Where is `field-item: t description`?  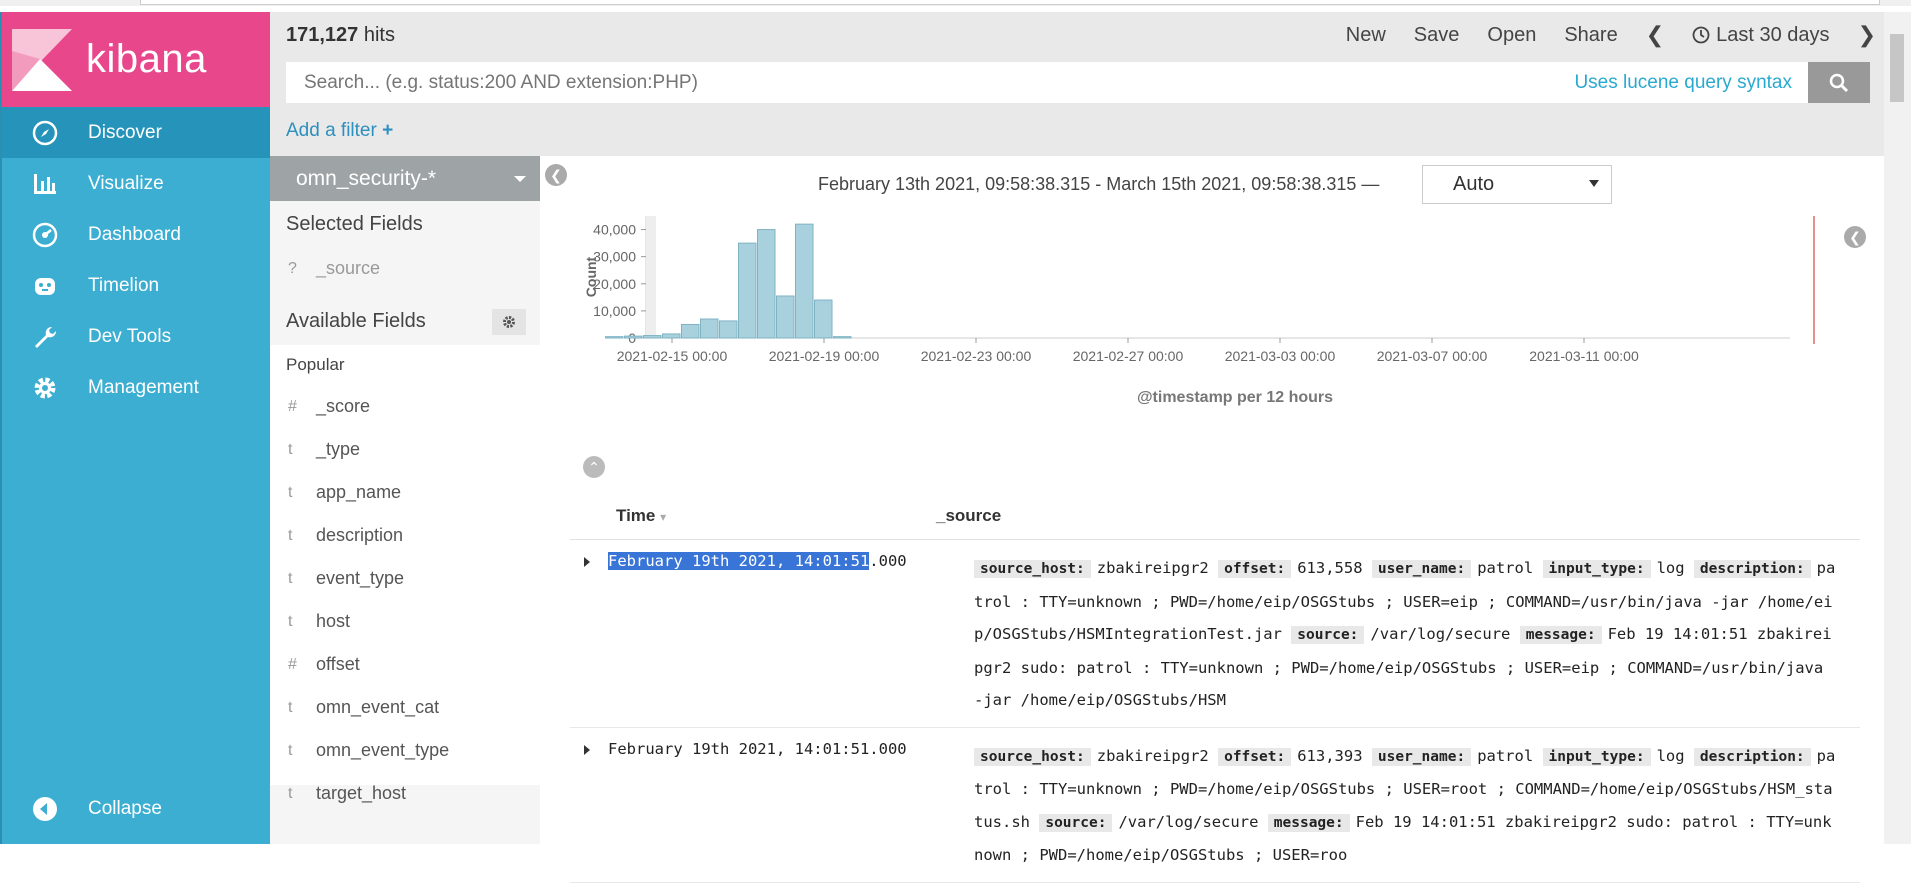 field-item: t description is located at coordinates (405, 535).